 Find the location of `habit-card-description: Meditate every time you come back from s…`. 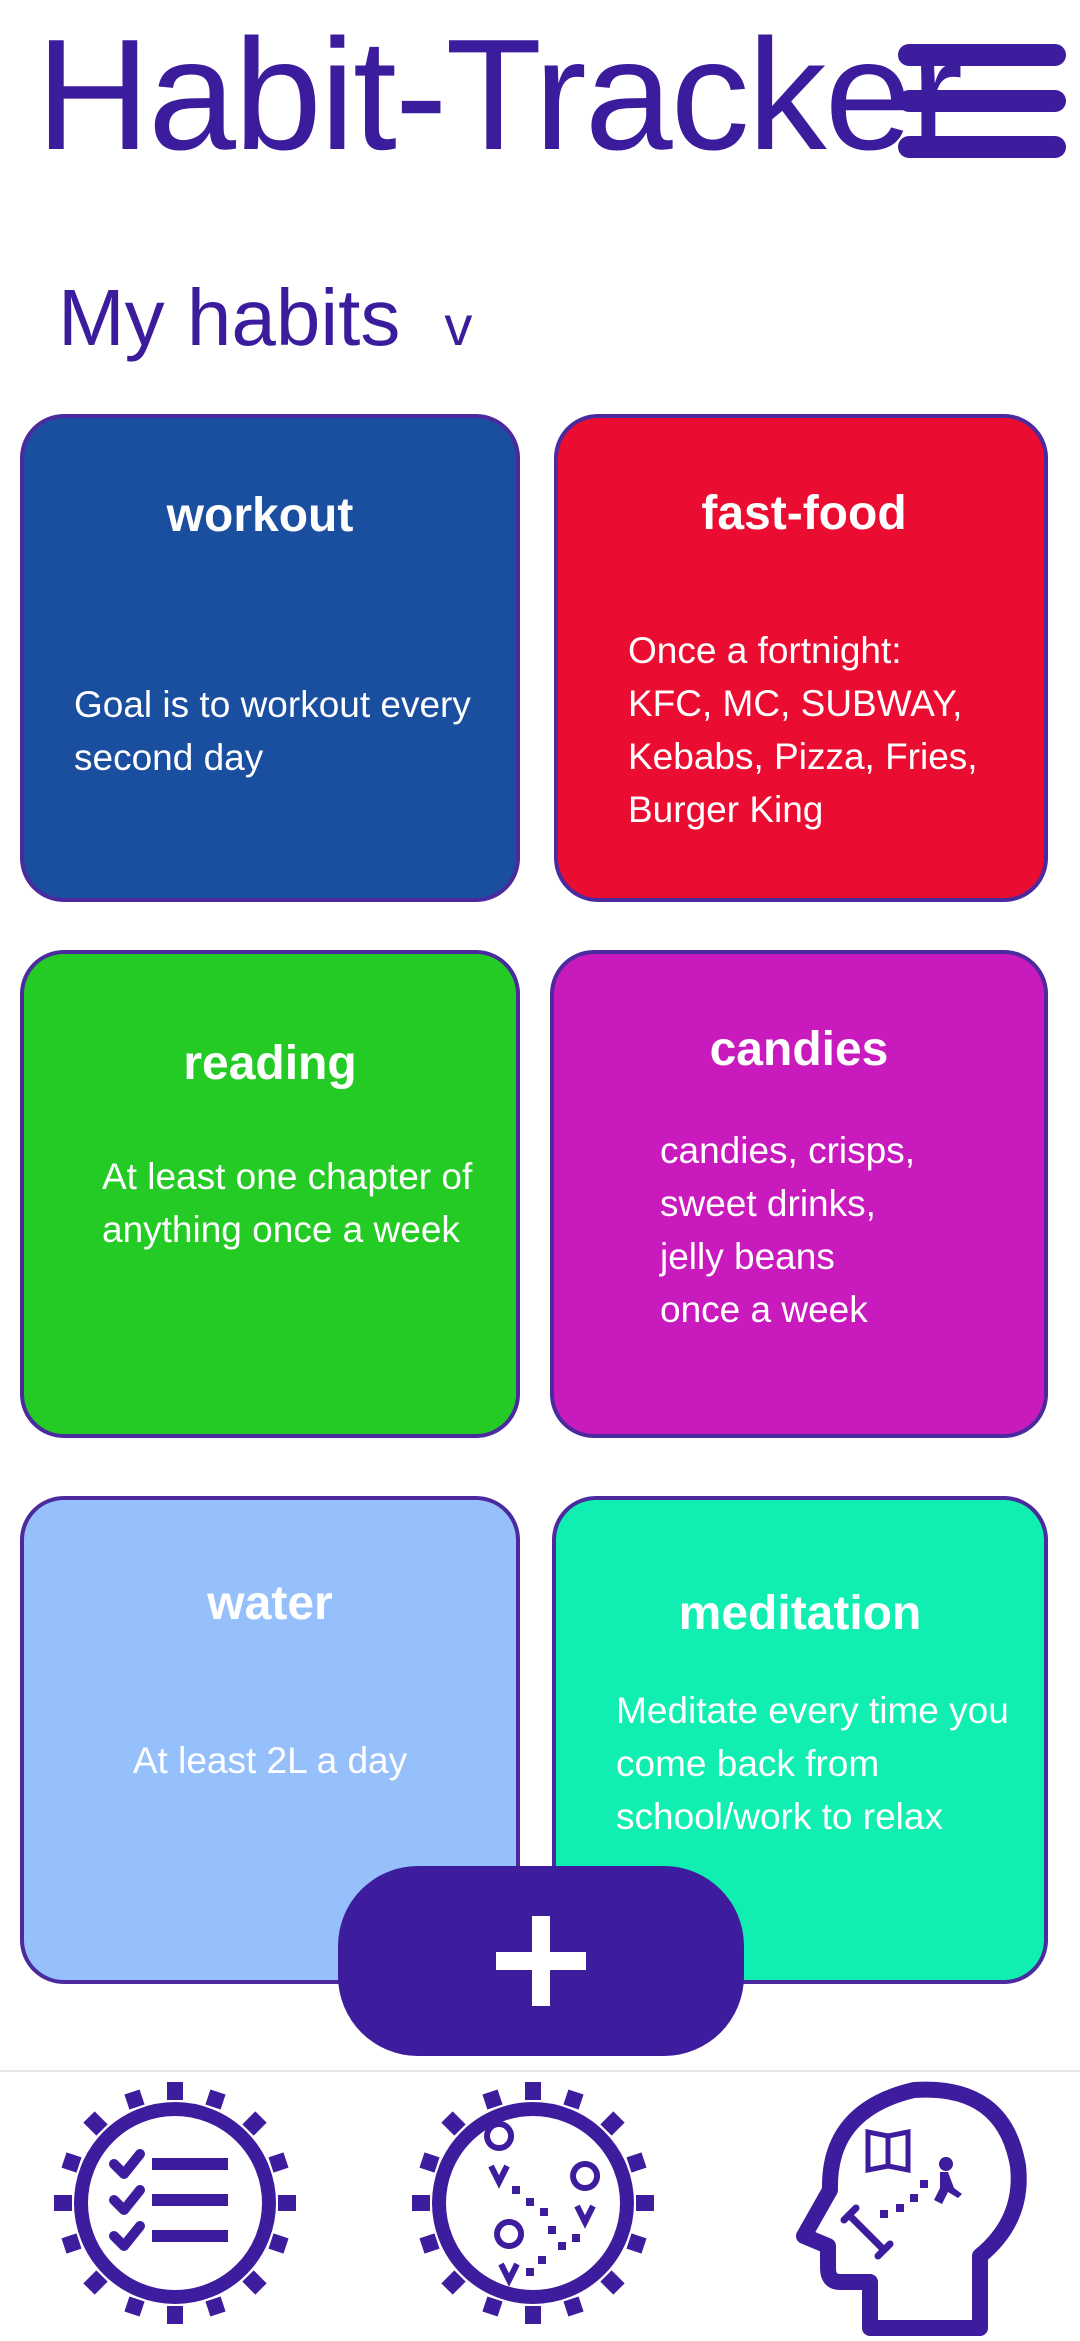

habit-card-description: Meditate every time you come back from s… is located at coordinates (812, 1763).